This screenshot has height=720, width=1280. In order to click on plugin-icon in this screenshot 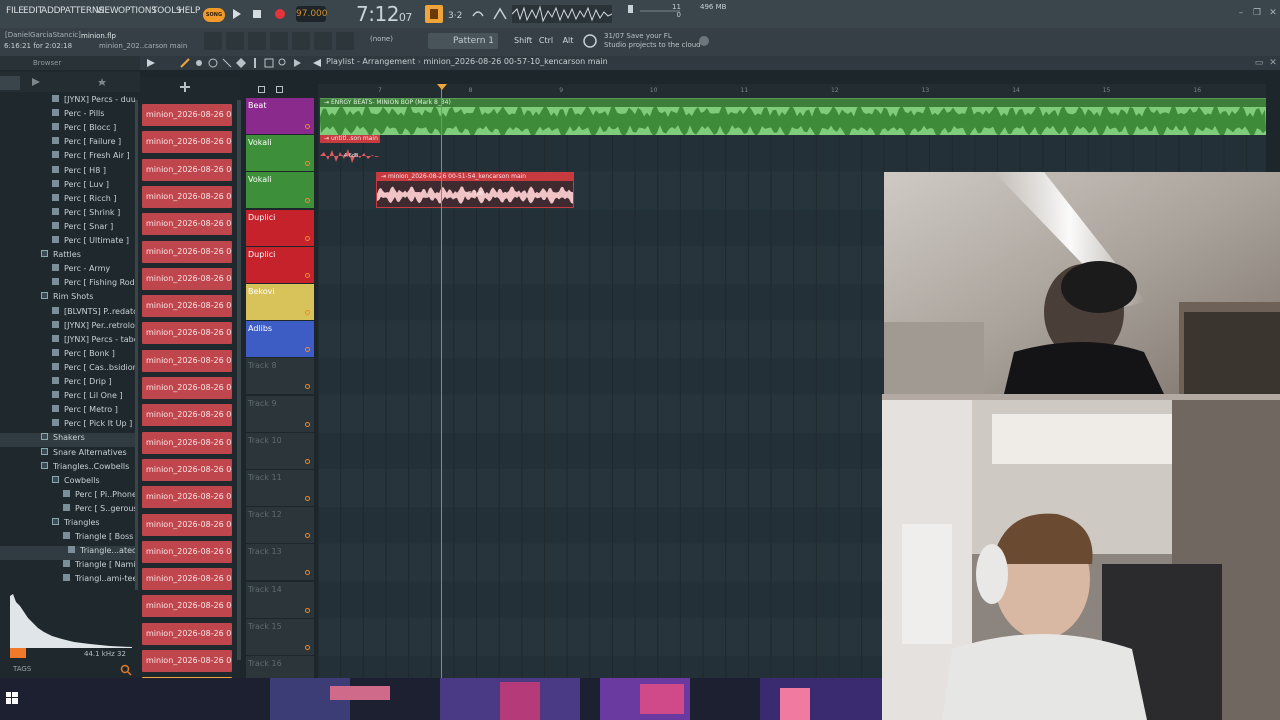, I will do `click(323, 41)`.